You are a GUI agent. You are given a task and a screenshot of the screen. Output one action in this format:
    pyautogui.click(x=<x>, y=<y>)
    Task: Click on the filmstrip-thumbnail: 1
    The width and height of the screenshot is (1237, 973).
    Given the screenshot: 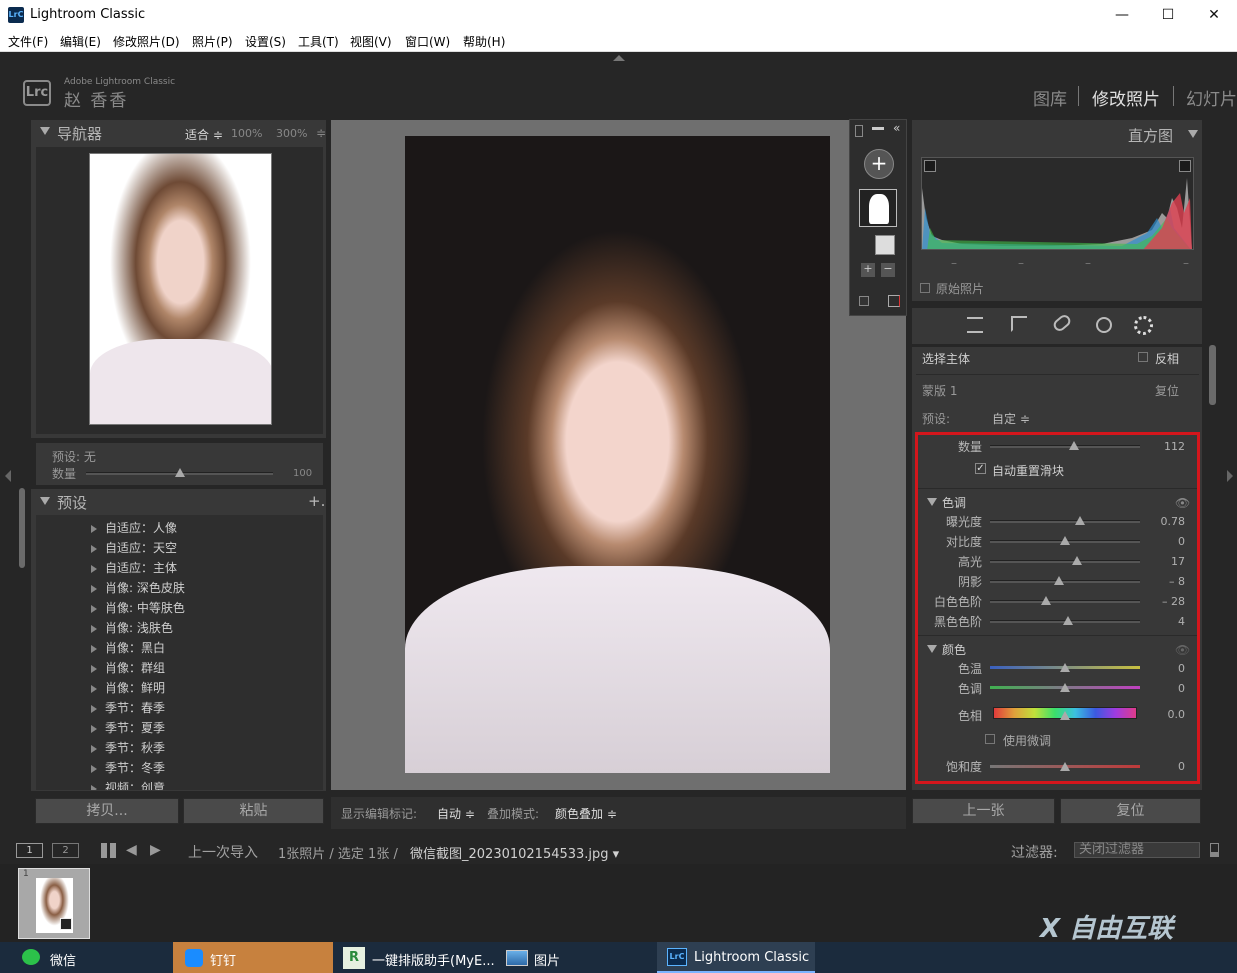 What is the action you would take?
    pyautogui.click(x=54, y=903)
    